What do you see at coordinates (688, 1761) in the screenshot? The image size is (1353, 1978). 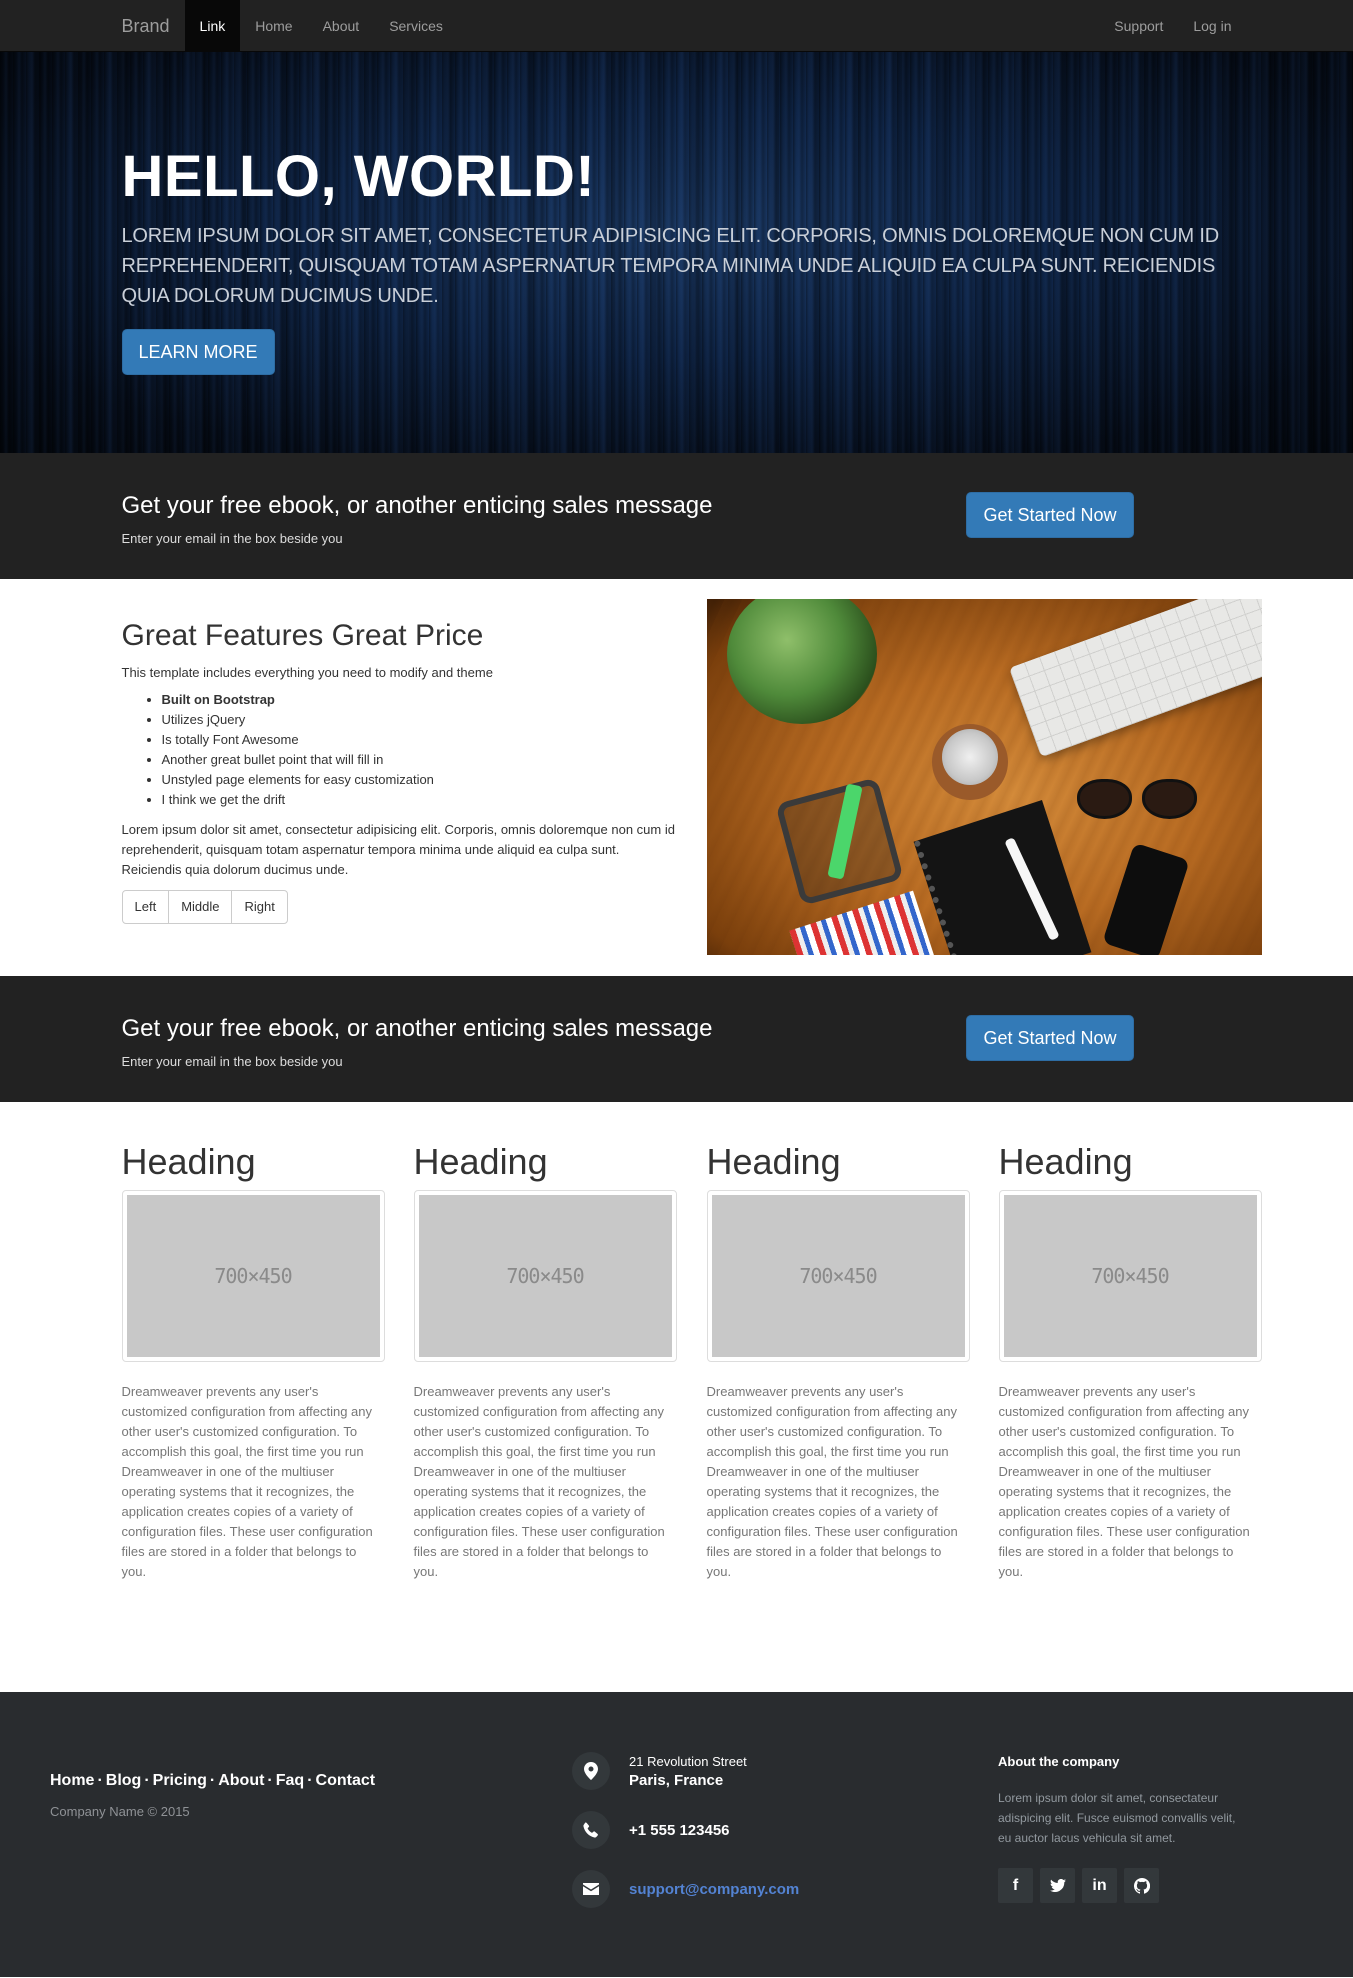 I see `address-street: 21 Revolution Street` at bounding box center [688, 1761].